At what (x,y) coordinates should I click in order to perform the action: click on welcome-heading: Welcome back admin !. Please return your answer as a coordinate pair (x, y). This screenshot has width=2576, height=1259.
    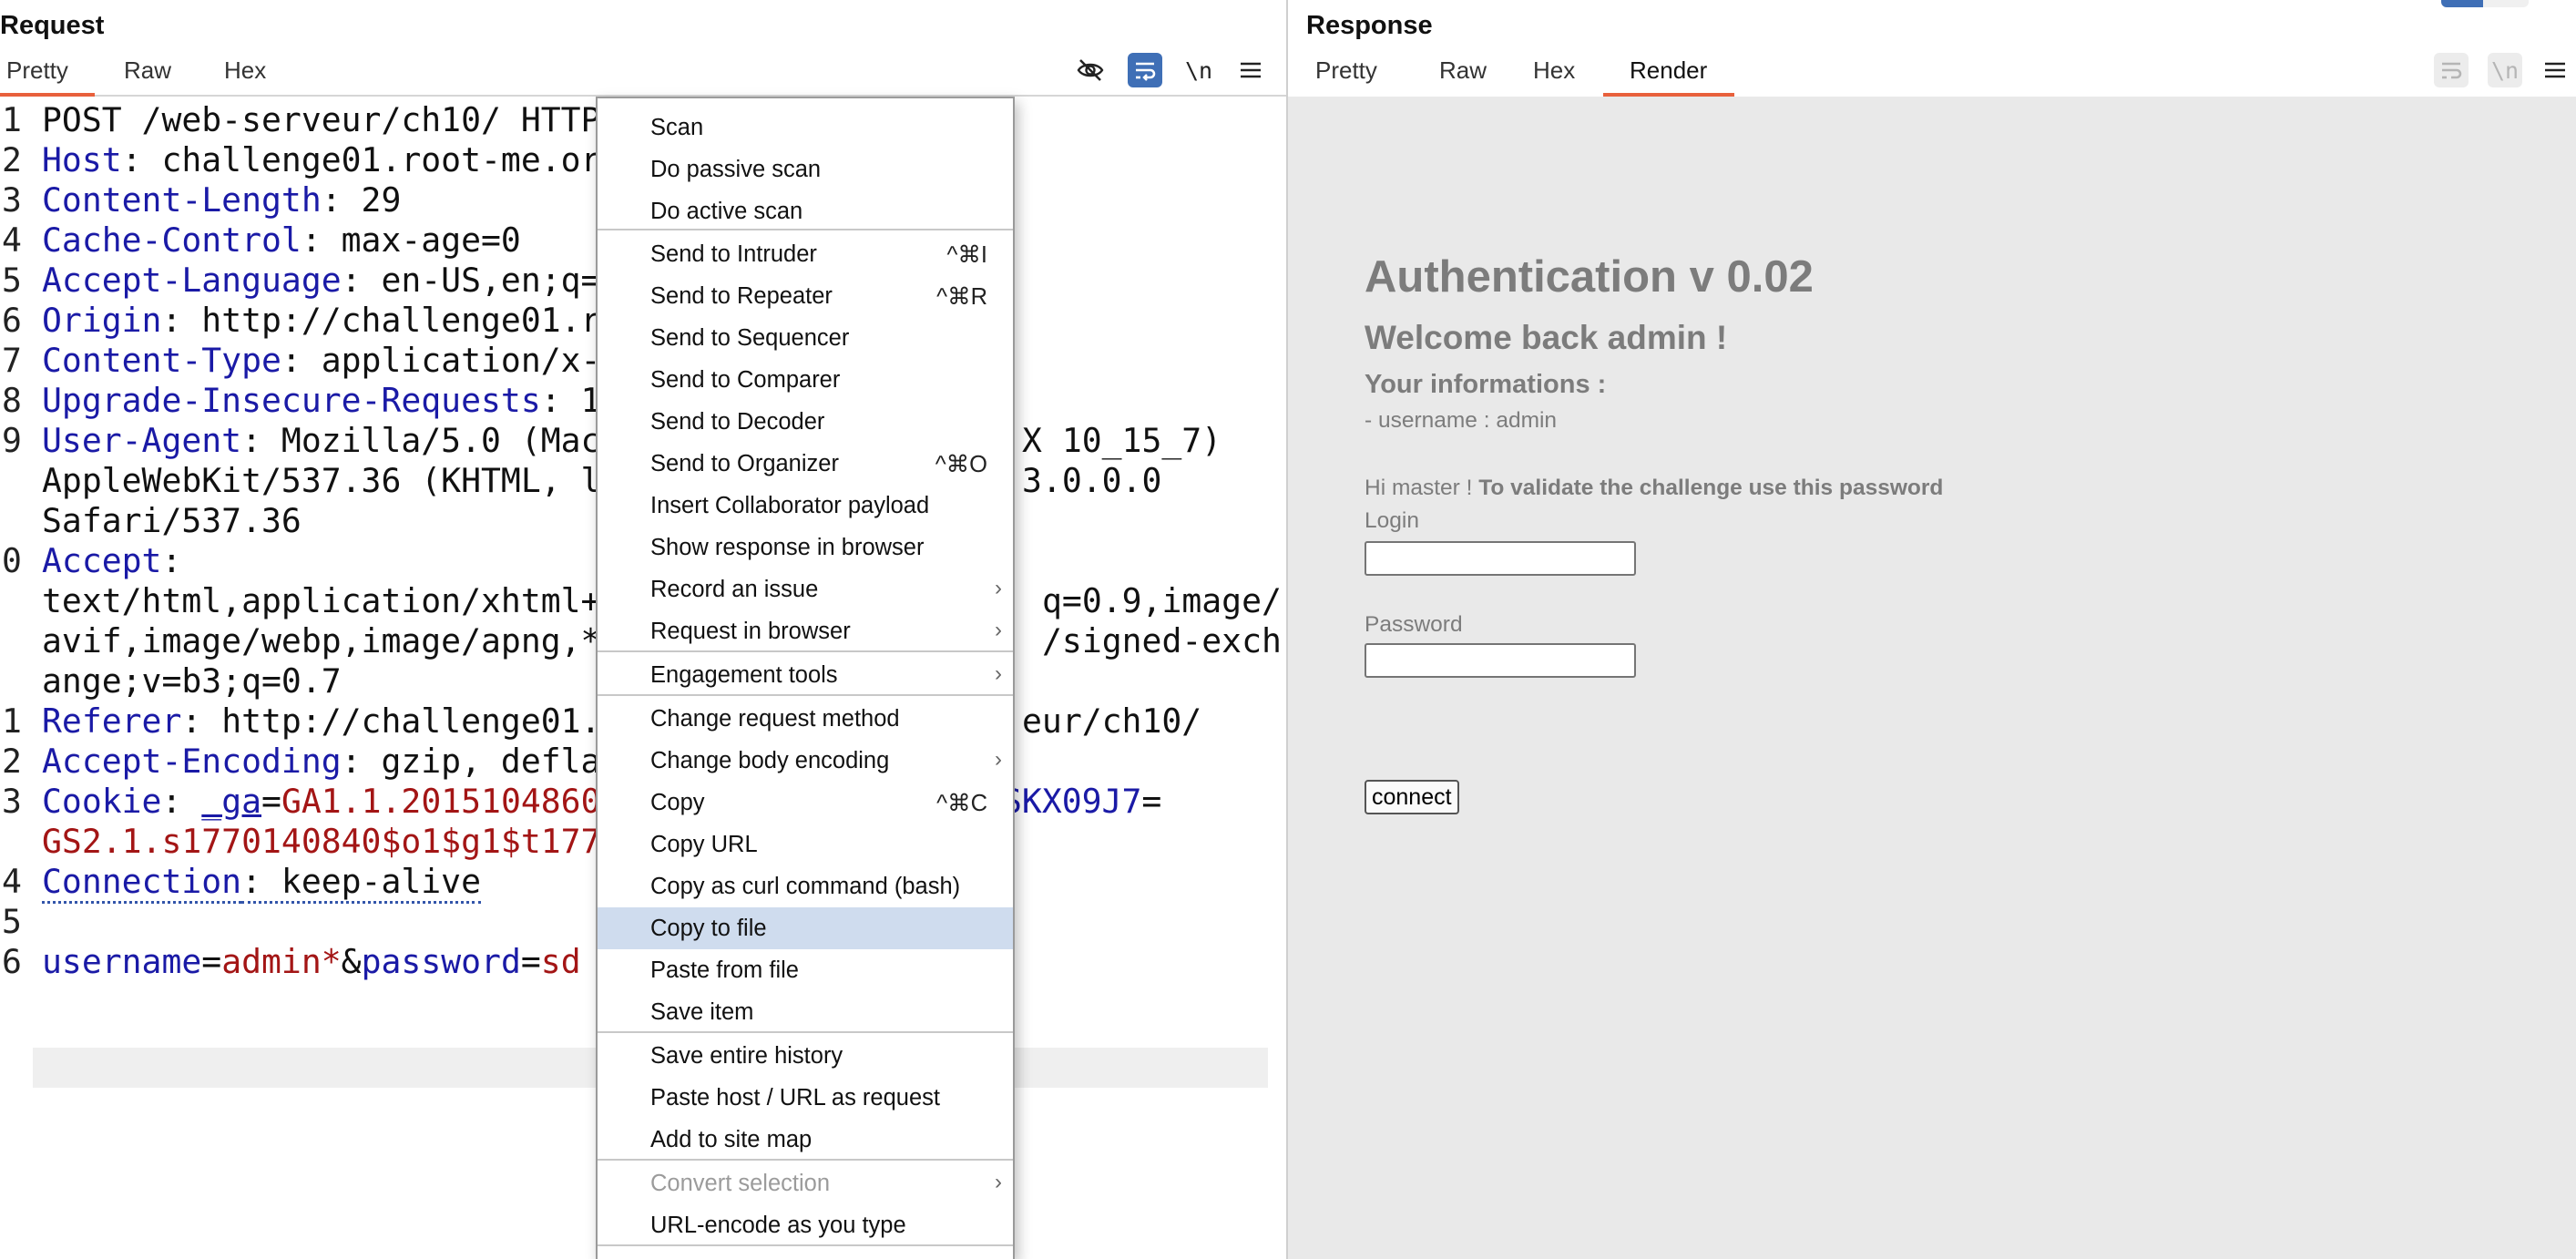
    Looking at the image, I should click on (1546, 338).